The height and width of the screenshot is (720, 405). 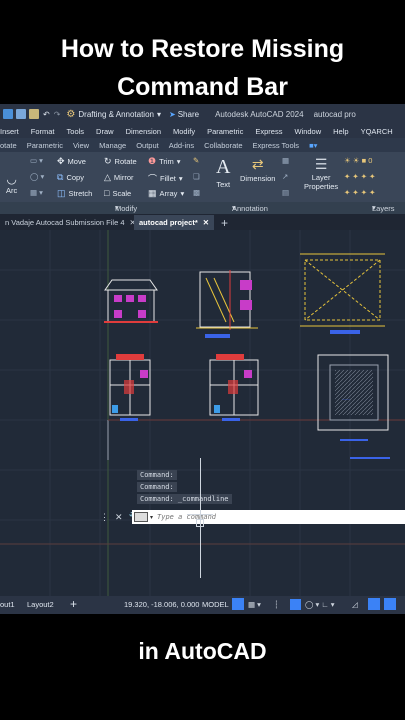 I want to click on scale-button: □ Scale, so click(x=117, y=193).